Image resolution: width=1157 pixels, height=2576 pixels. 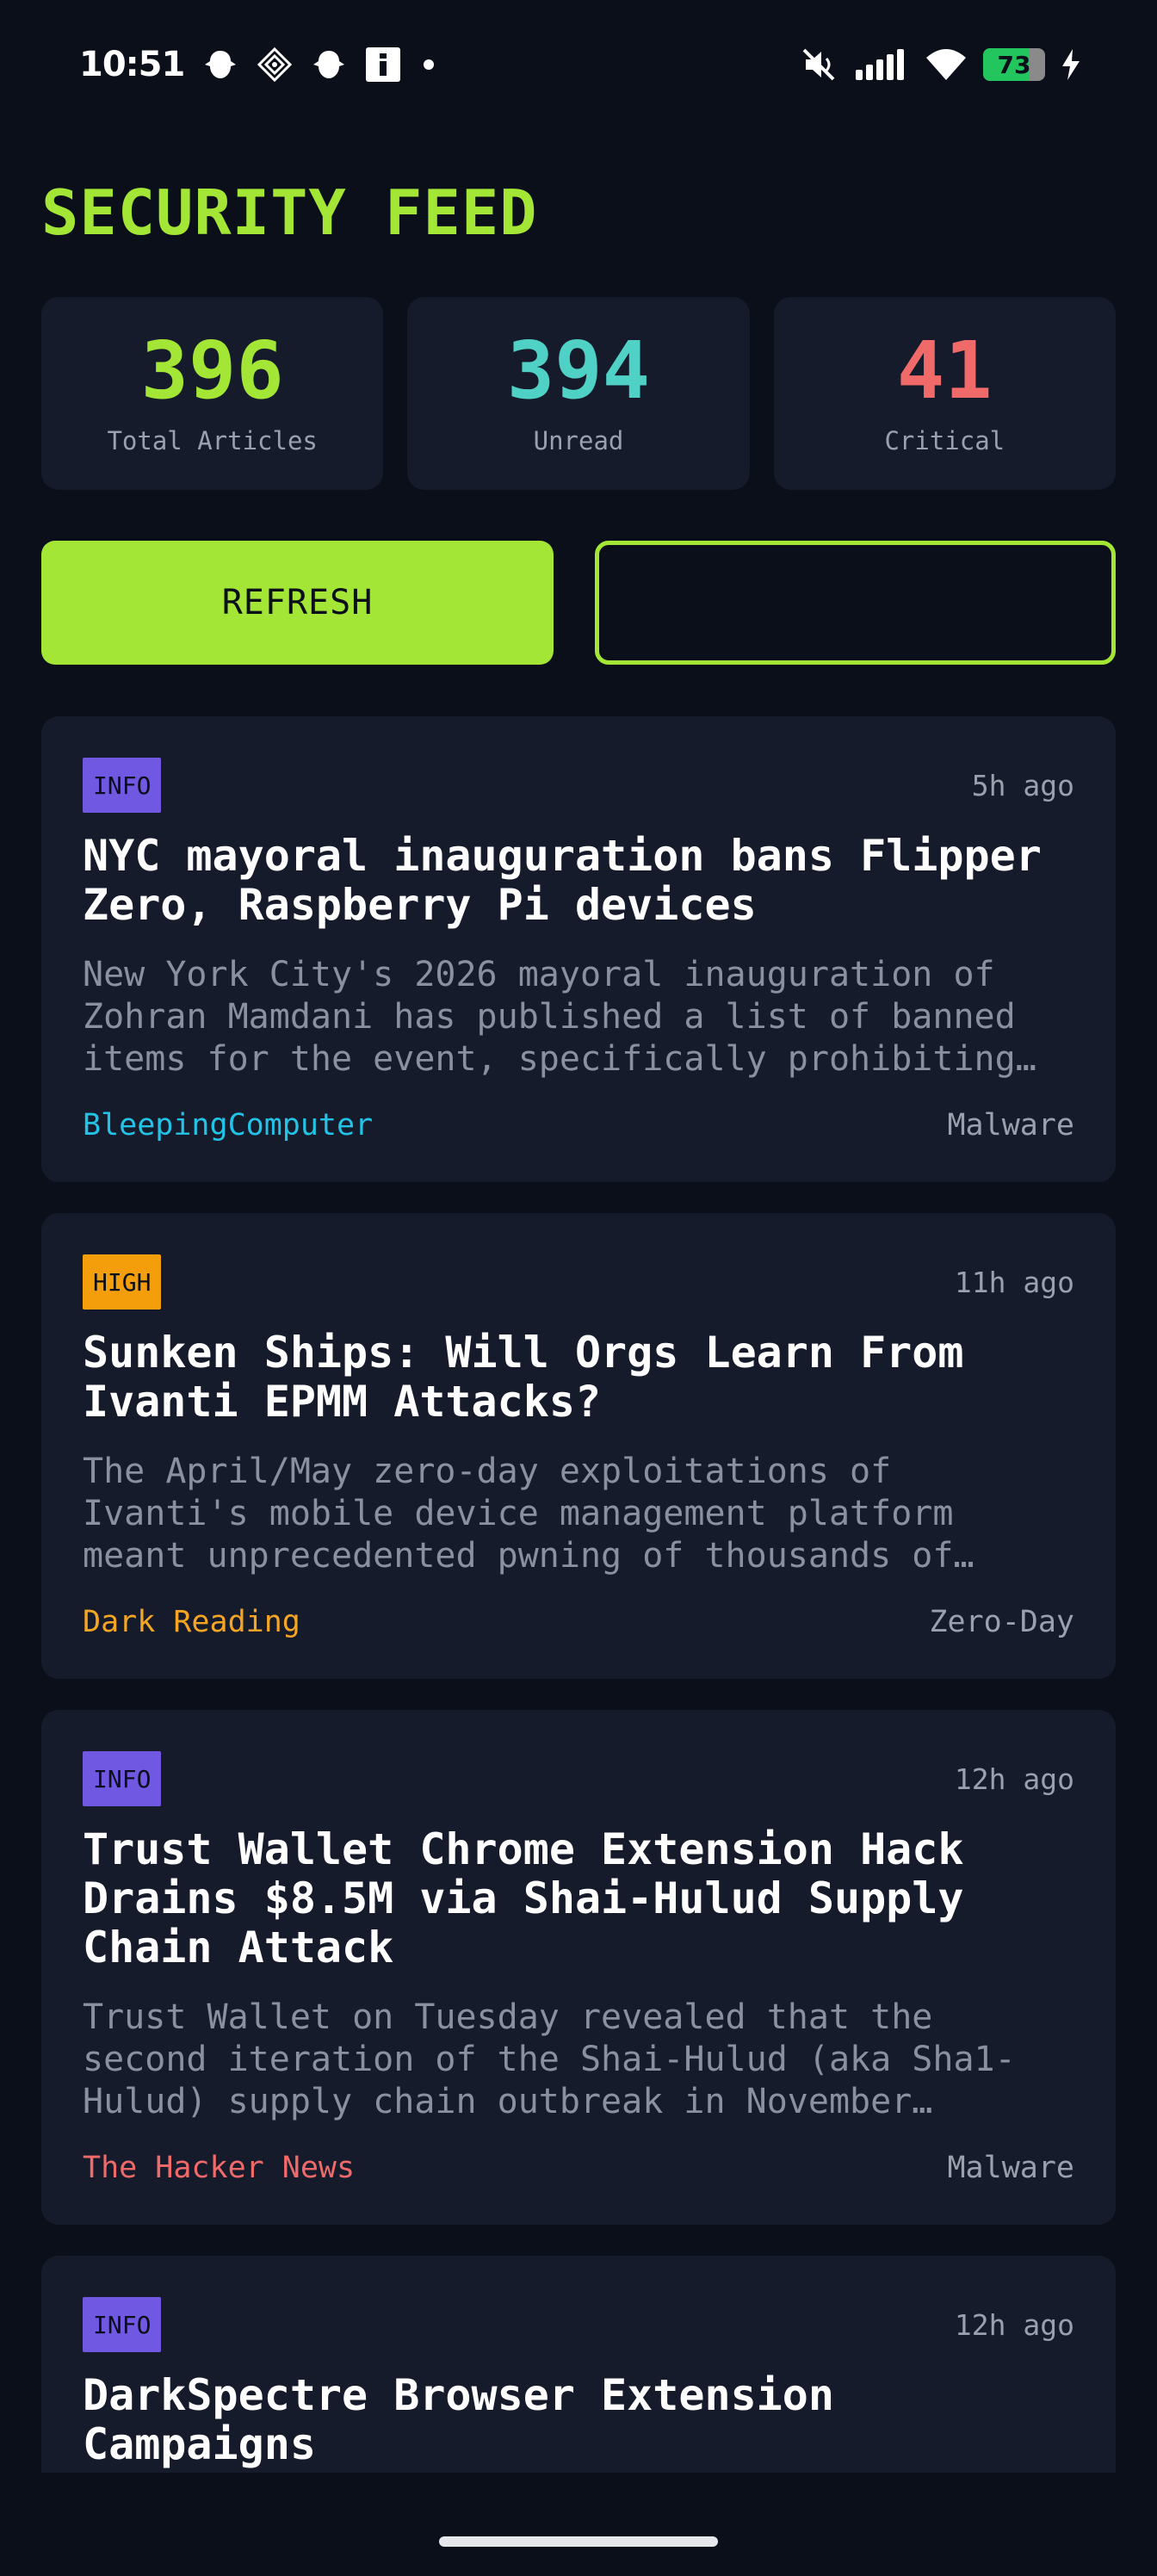 I want to click on home-indicator, so click(x=579, y=2541).